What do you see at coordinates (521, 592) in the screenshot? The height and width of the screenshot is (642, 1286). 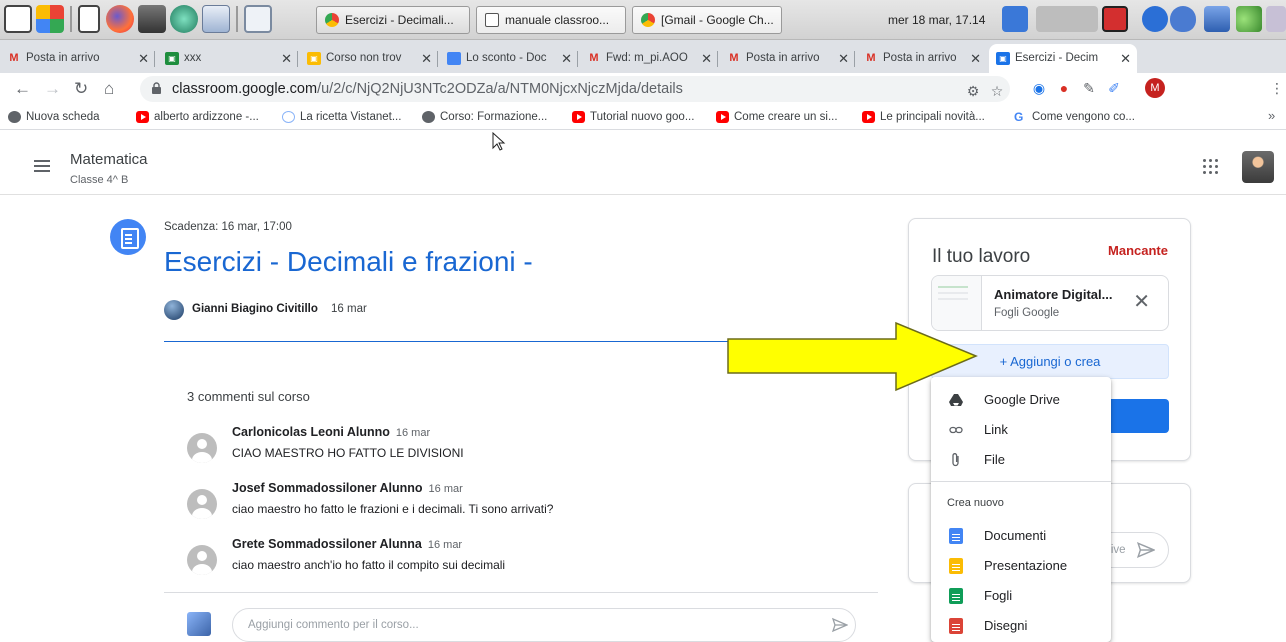 I see `comments-divider` at bounding box center [521, 592].